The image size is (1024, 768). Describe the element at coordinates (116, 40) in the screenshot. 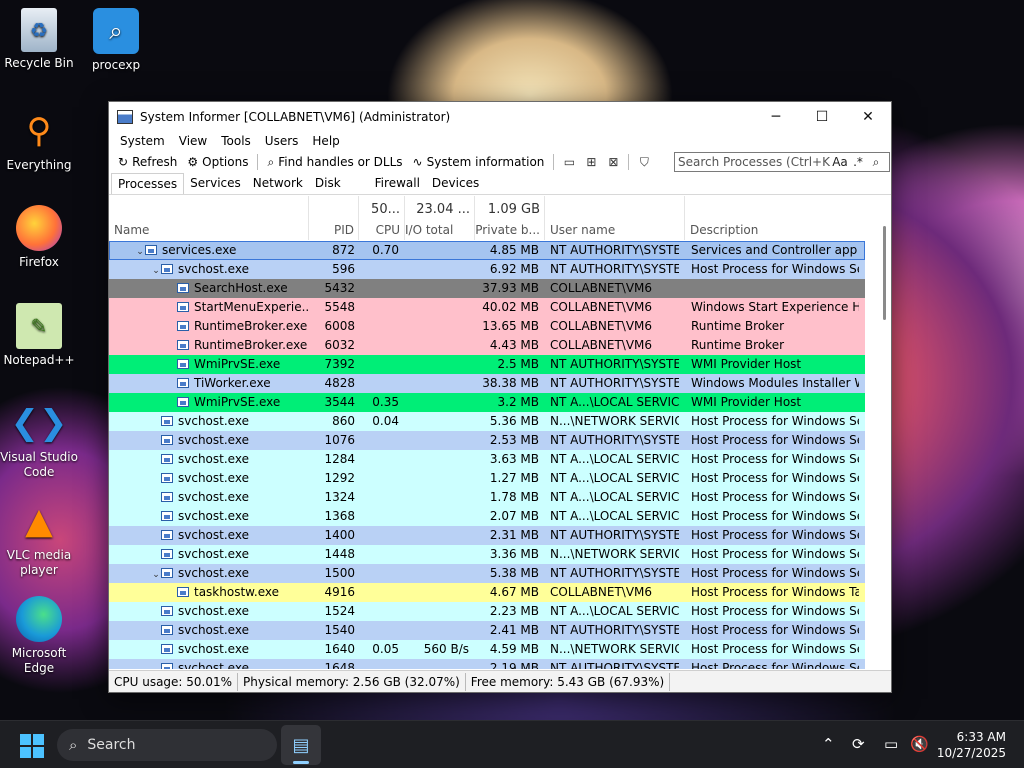

I see `desktop-icon-procexp: ⌕ procexp` at that location.